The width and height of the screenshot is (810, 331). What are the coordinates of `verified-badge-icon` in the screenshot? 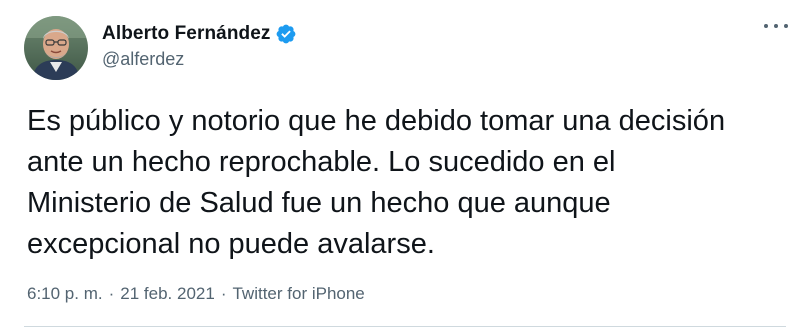 It's located at (286, 34).